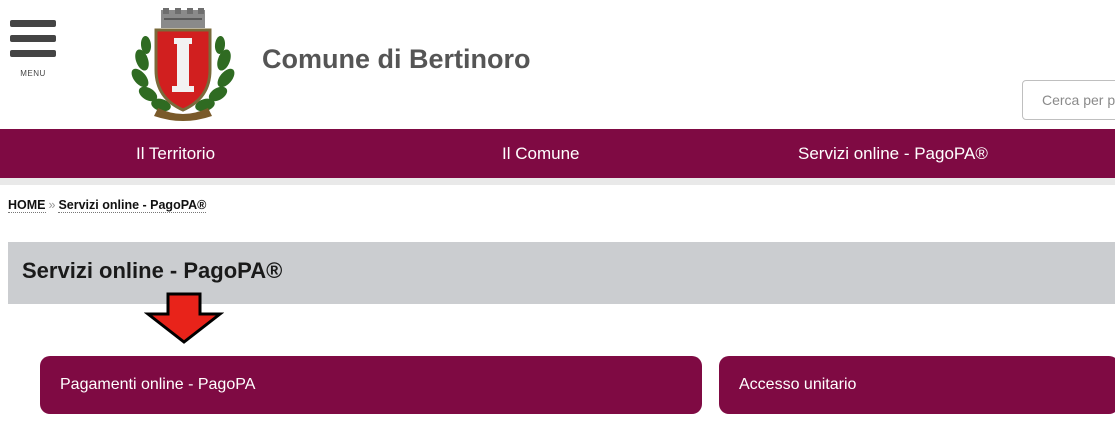 Image resolution: width=1115 pixels, height=446 pixels. What do you see at coordinates (893, 153) in the screenshot?
I see `nav-item-servizi-online: Servizi online - PagoPA®` at bounding box center [893, 153].